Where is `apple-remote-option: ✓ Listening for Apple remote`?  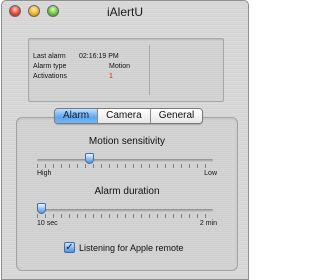 apple-remote-option: ✓ Listening for Apple remote is located at coordinates (124, 247).